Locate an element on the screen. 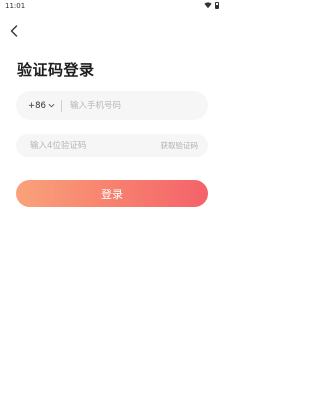 This screenshot has height=400, width=320. phone-input is located at coordinates (129, 105).